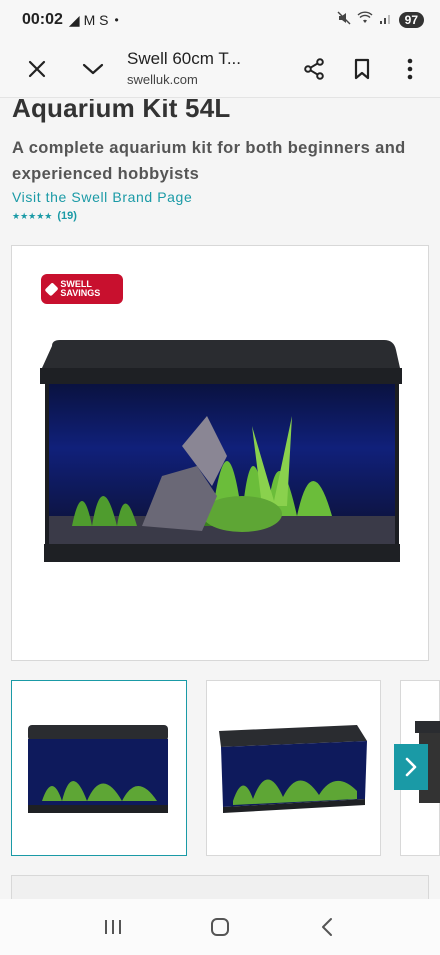  I want to click on system-nav-bar, so click(220, 927).